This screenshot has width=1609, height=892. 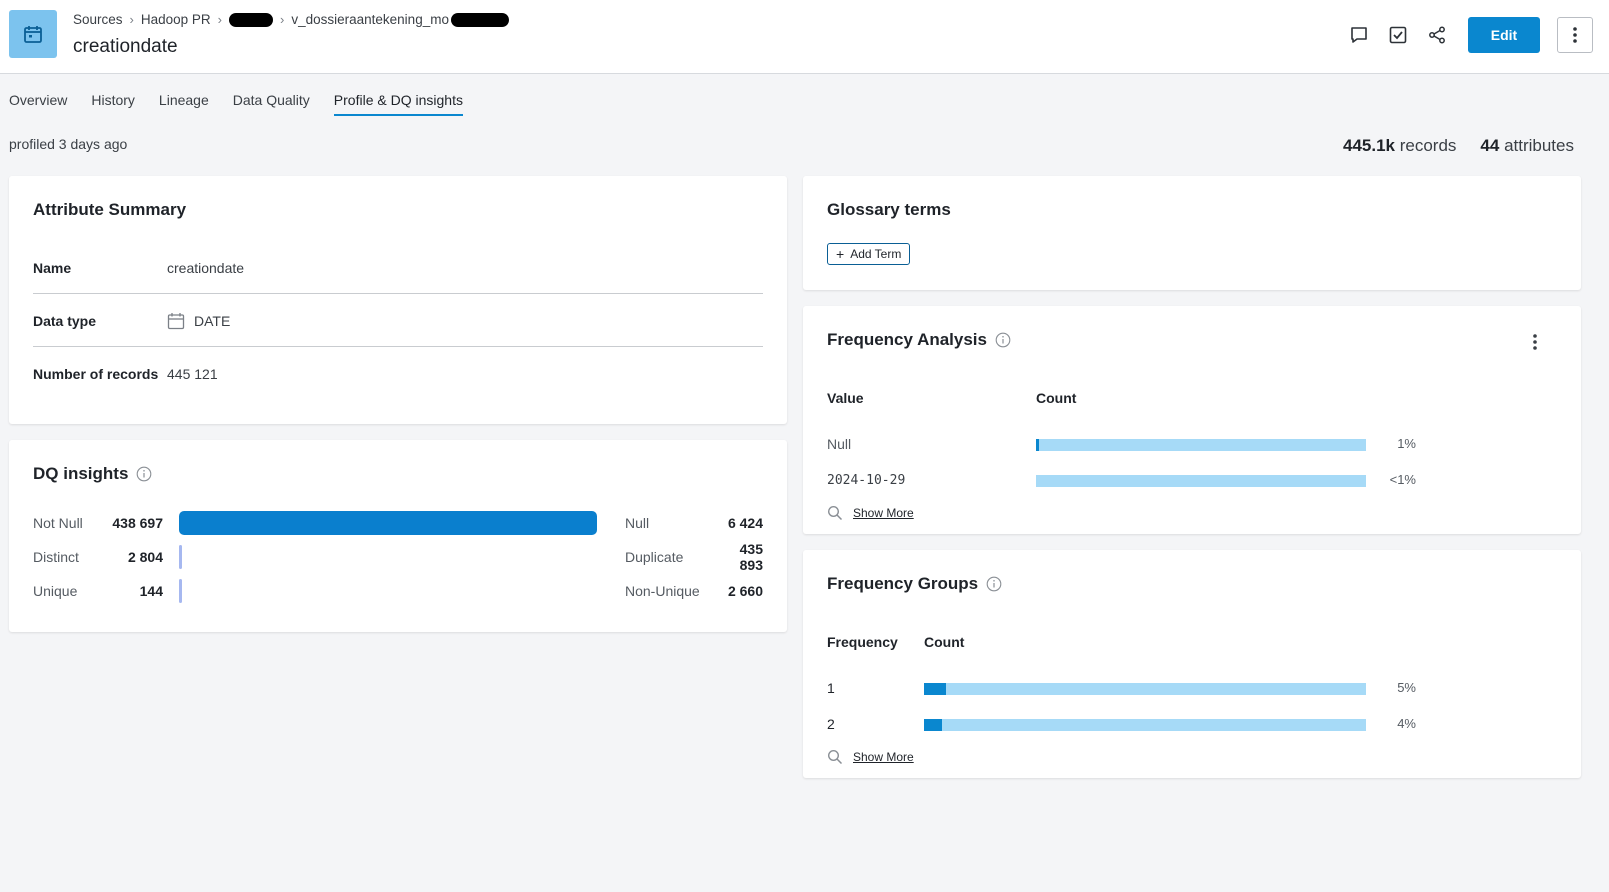 What do you see at coordinates (125, 46) in the screenshot?
I see `page-title: creationdate` at bounding box center [125, 46].